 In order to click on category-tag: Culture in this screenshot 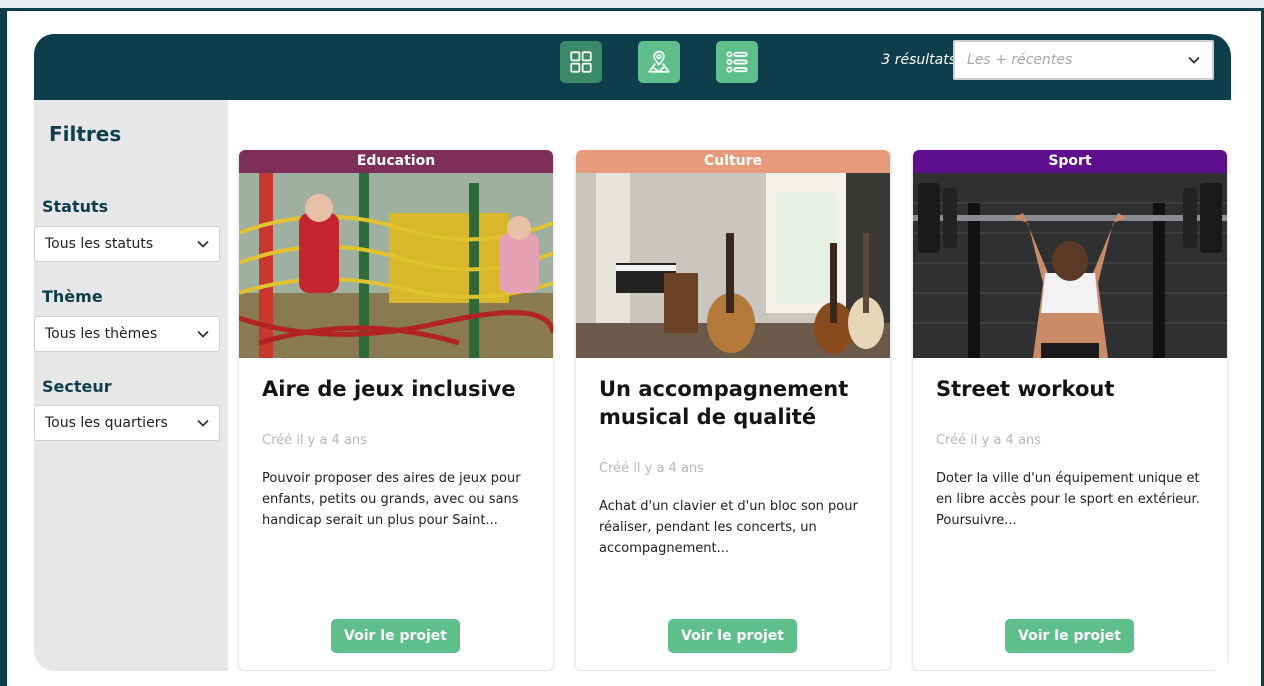, I will do `click(733, 161)`.